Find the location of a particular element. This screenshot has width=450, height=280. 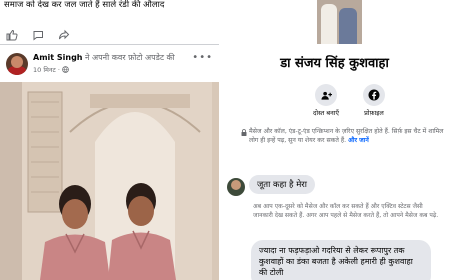

post-meta: 10 मिनट · is located at coordinates (51, 69).